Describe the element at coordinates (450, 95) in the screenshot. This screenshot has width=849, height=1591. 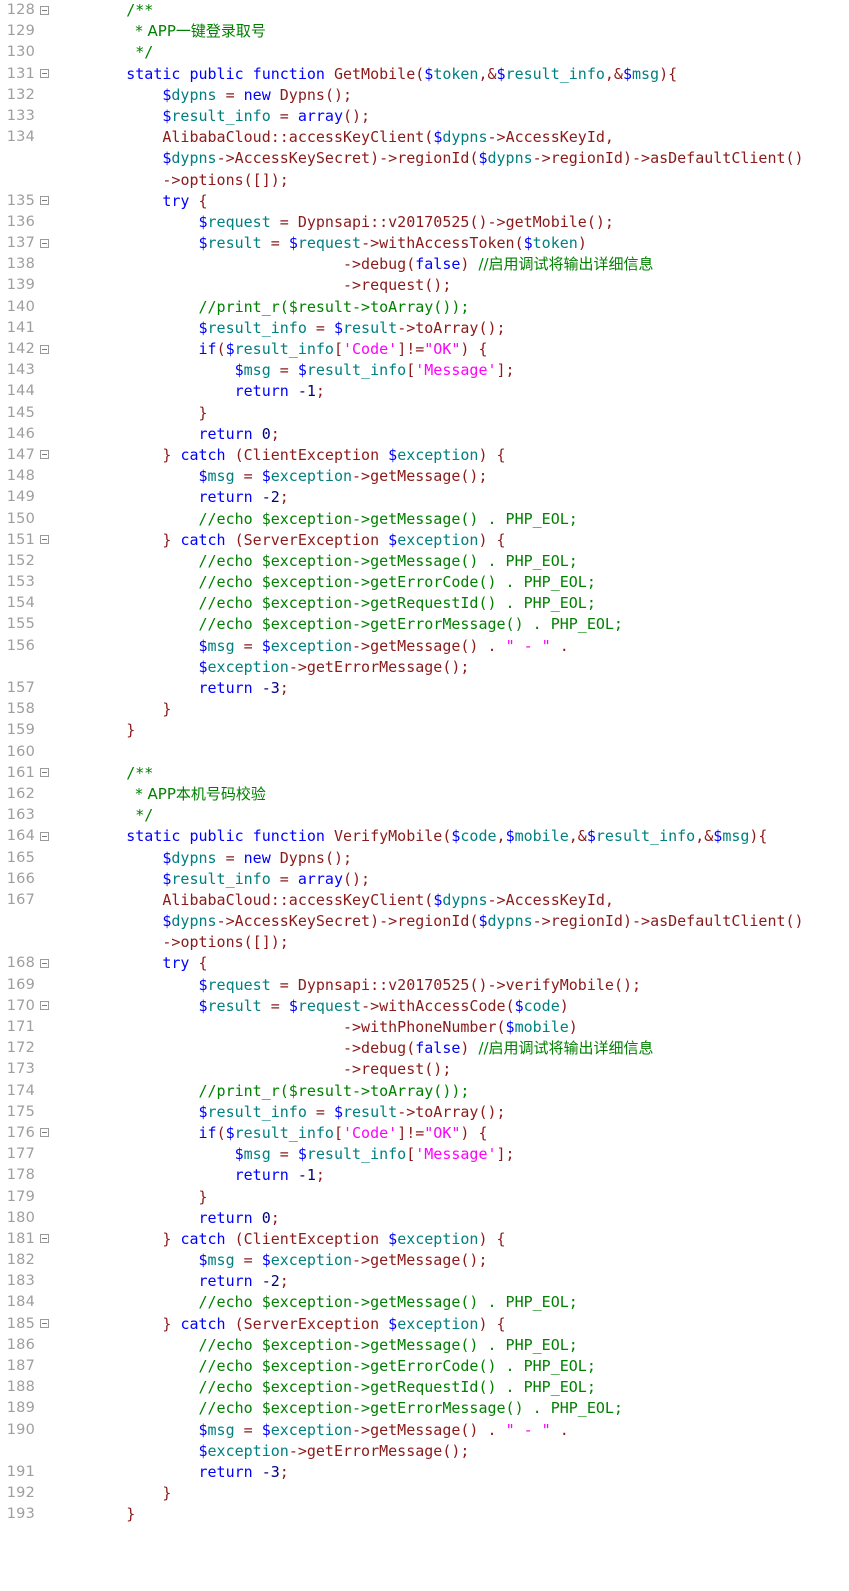
I see `code-text: $dypns = new Dypns();` at that location.